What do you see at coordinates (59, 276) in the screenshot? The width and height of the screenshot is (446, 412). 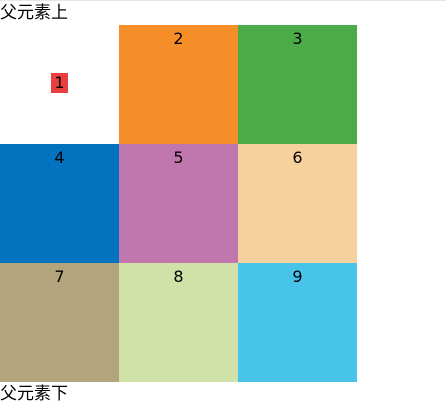 I see `cell-7-label: 7` at bounding box center [59, 276].